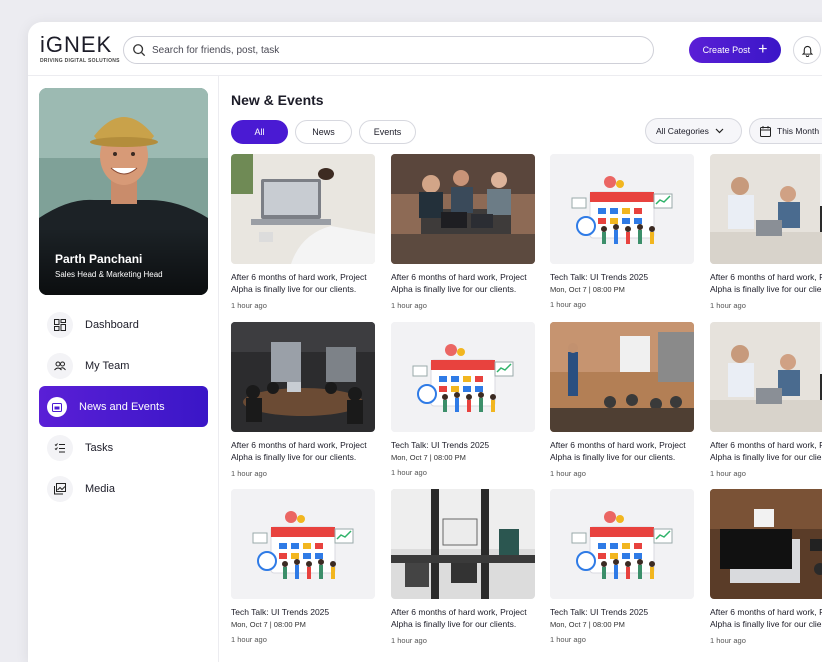 Image resolution: width=822 pixels, height=662 pixels. Describe the element at coordinates (277, 100) in the screenshot. I see `page-title: New & Events` at that location.